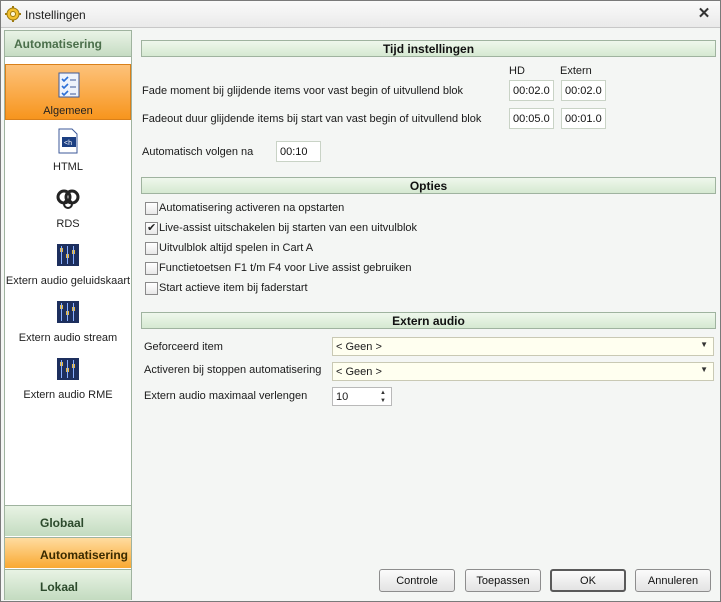 This screenshot has height=602, width=721. I want to click on fadeout-duur-extern-field: 00:01.0, so click(583, 118).